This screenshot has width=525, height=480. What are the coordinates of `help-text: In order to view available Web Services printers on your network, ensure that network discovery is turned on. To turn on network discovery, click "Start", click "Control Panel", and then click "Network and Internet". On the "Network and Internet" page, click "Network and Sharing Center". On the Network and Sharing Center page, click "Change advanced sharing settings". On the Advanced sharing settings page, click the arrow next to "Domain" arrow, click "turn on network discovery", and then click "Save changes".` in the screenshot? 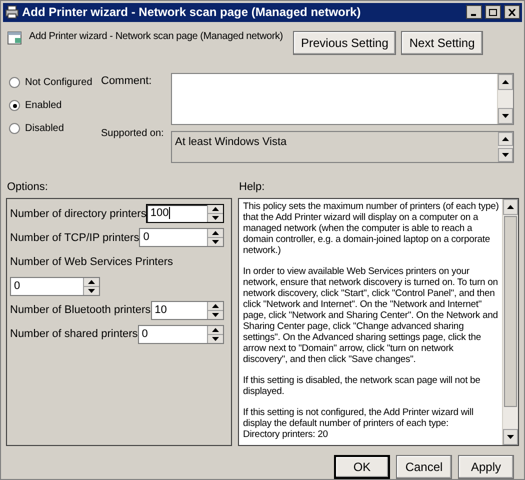 It's located at (371, 316).